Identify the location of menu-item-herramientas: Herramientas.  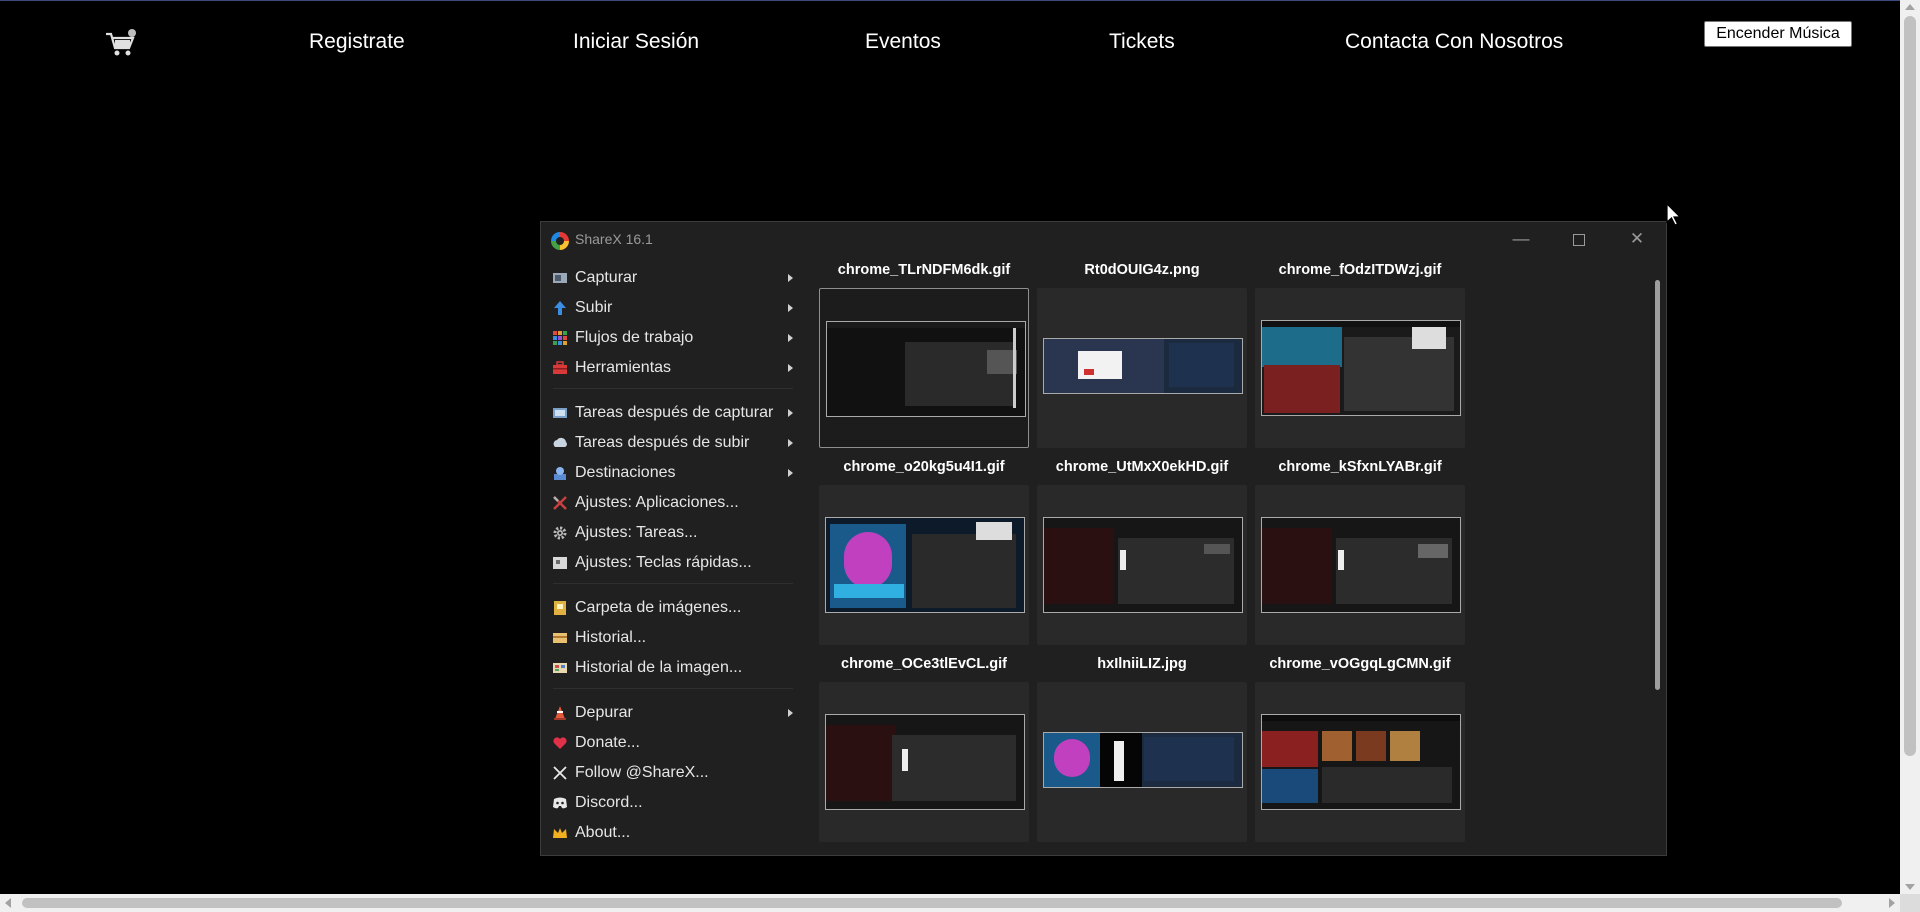
(672, 368).